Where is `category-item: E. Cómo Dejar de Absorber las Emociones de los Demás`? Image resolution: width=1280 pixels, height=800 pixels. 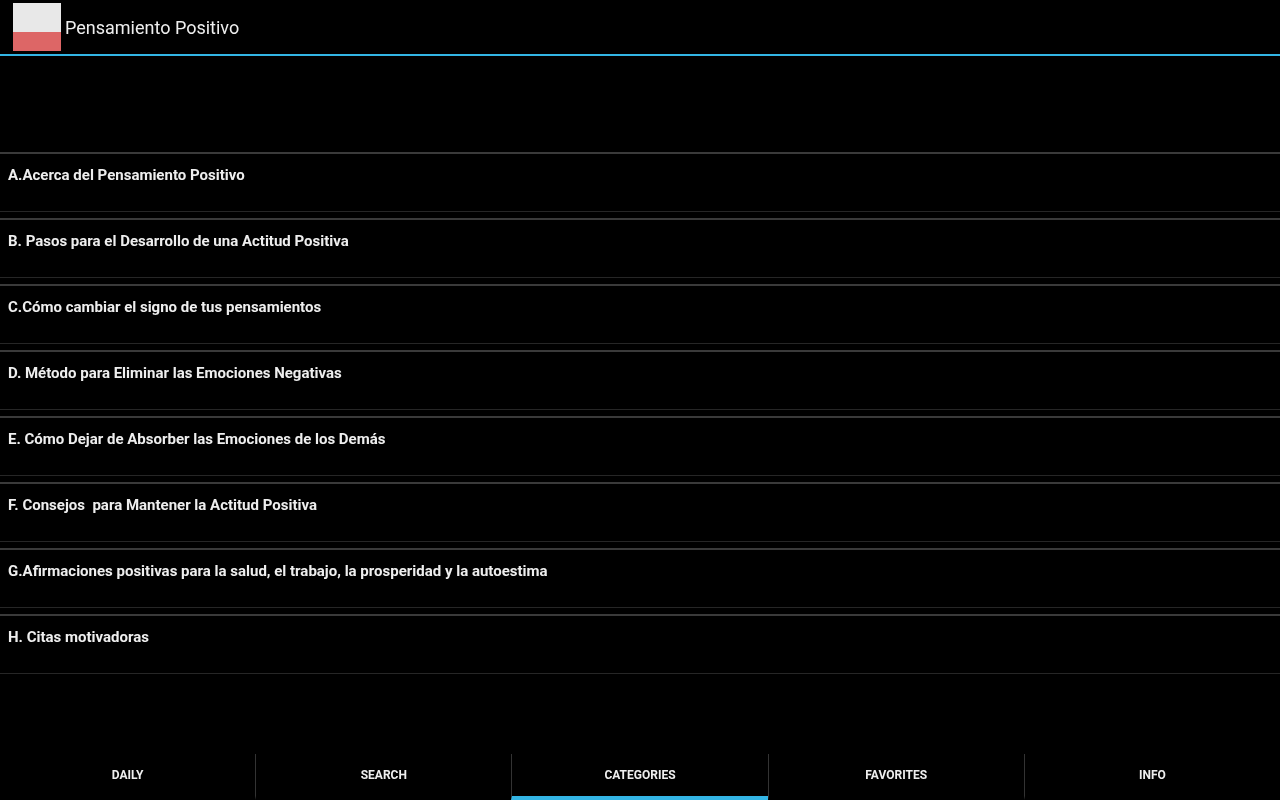 category-item: E. Cómo Dejar de Absorber las Emociones de los Demás is located at coordinates (640, 446).